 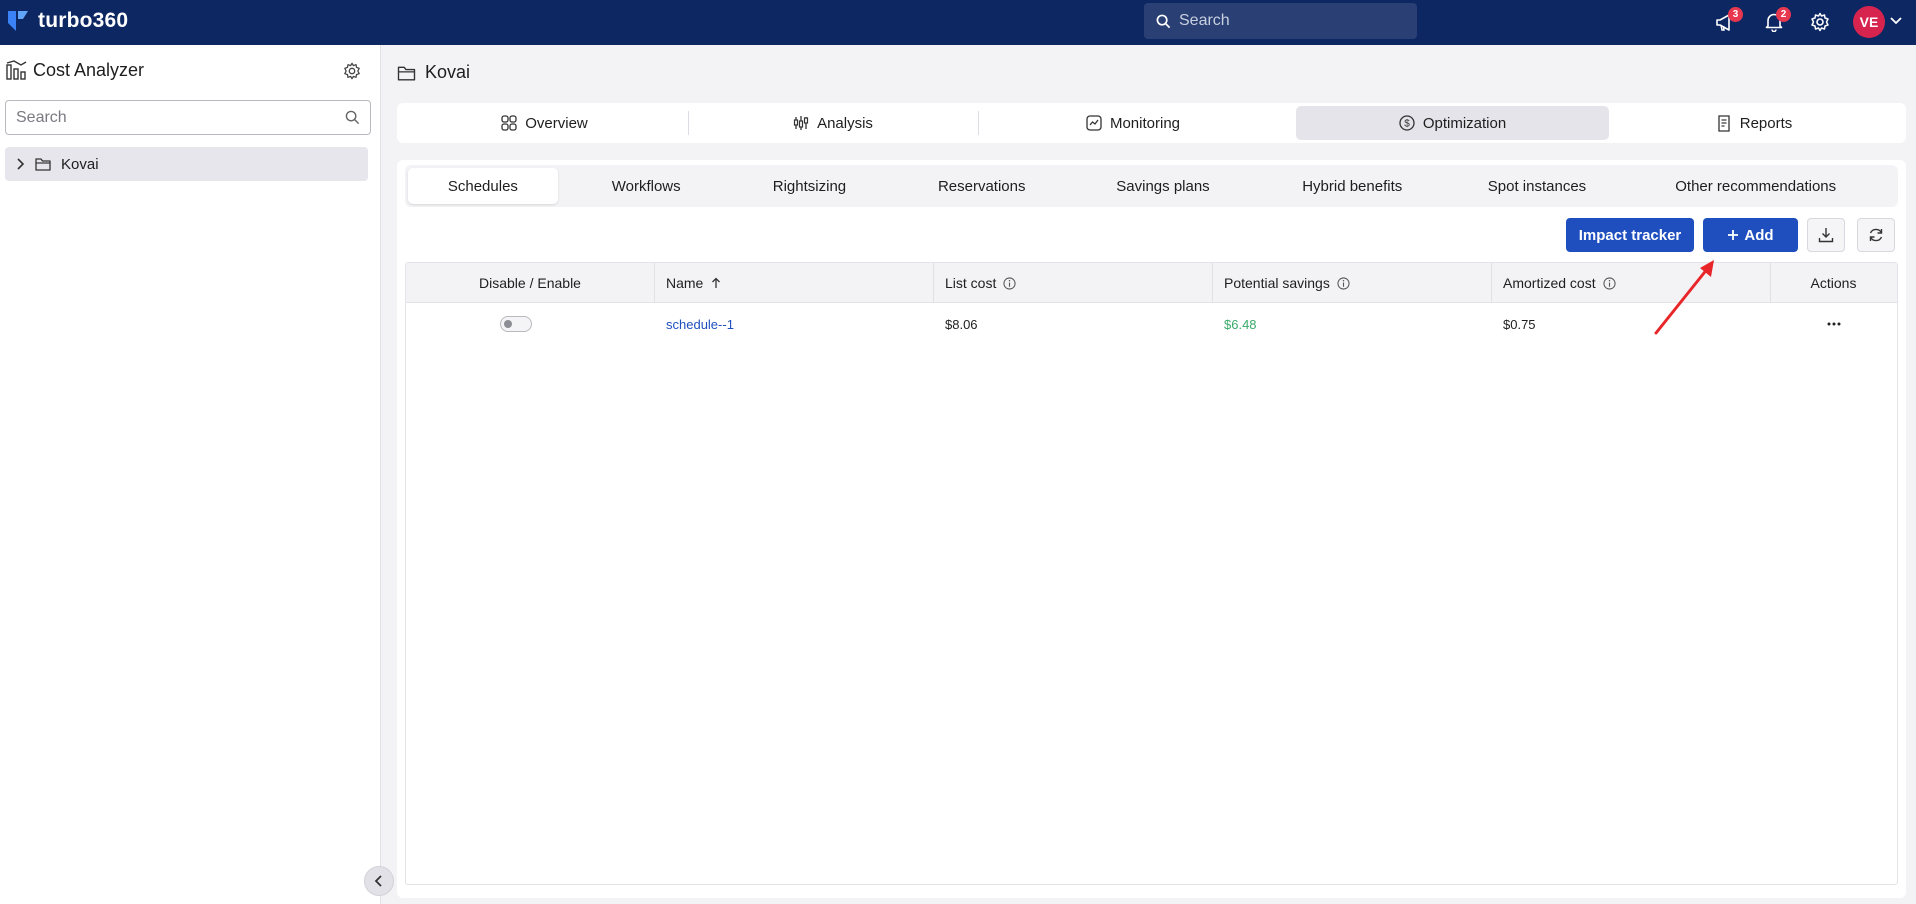 I want to click on toggle-cell, so click(x=516, y=324).